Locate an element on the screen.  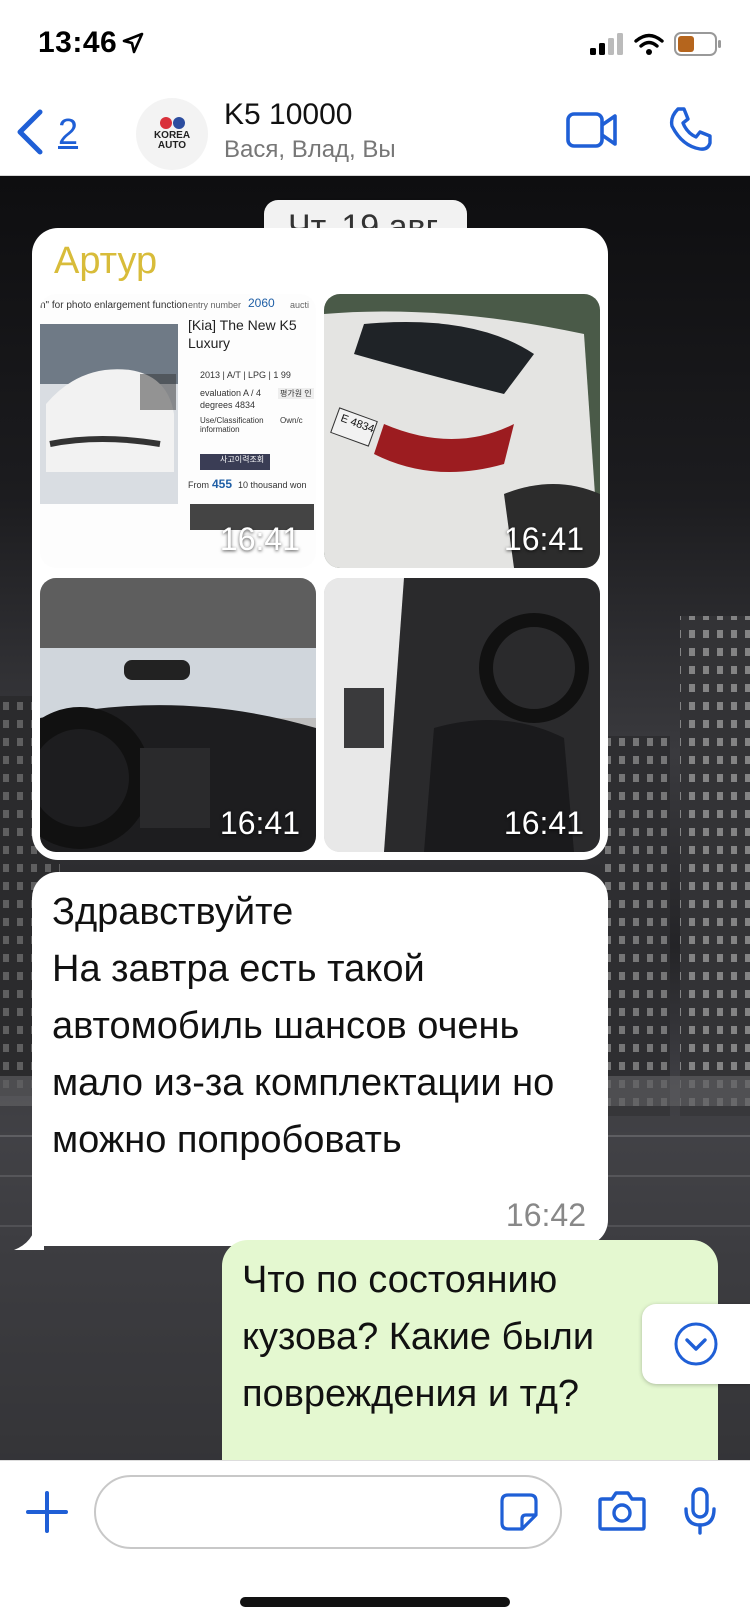
status-indicators is located at coordinates (656, 44).